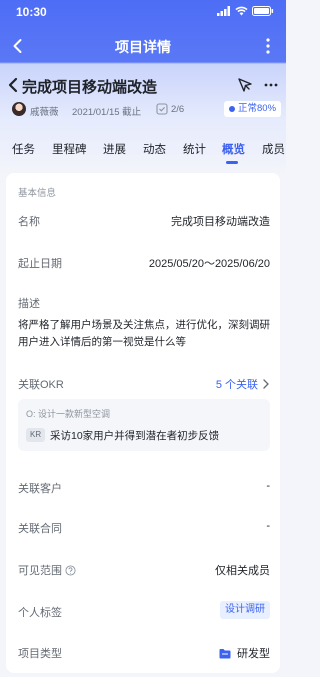 The width and height of the screenshot is (320, 677). What do you see at coordinates (268, 486) in the screenshot?
I see `customer-value: -` at bounding box center [268, 486].